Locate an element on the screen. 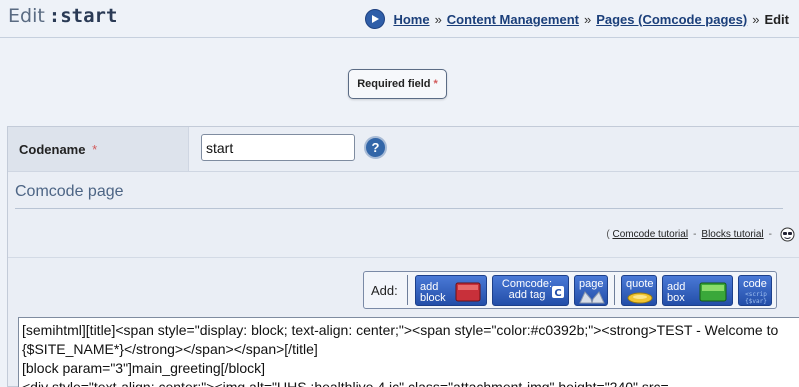  blocks-tutorial-link: Blocks tutorial is located at coordinates (732, 234).